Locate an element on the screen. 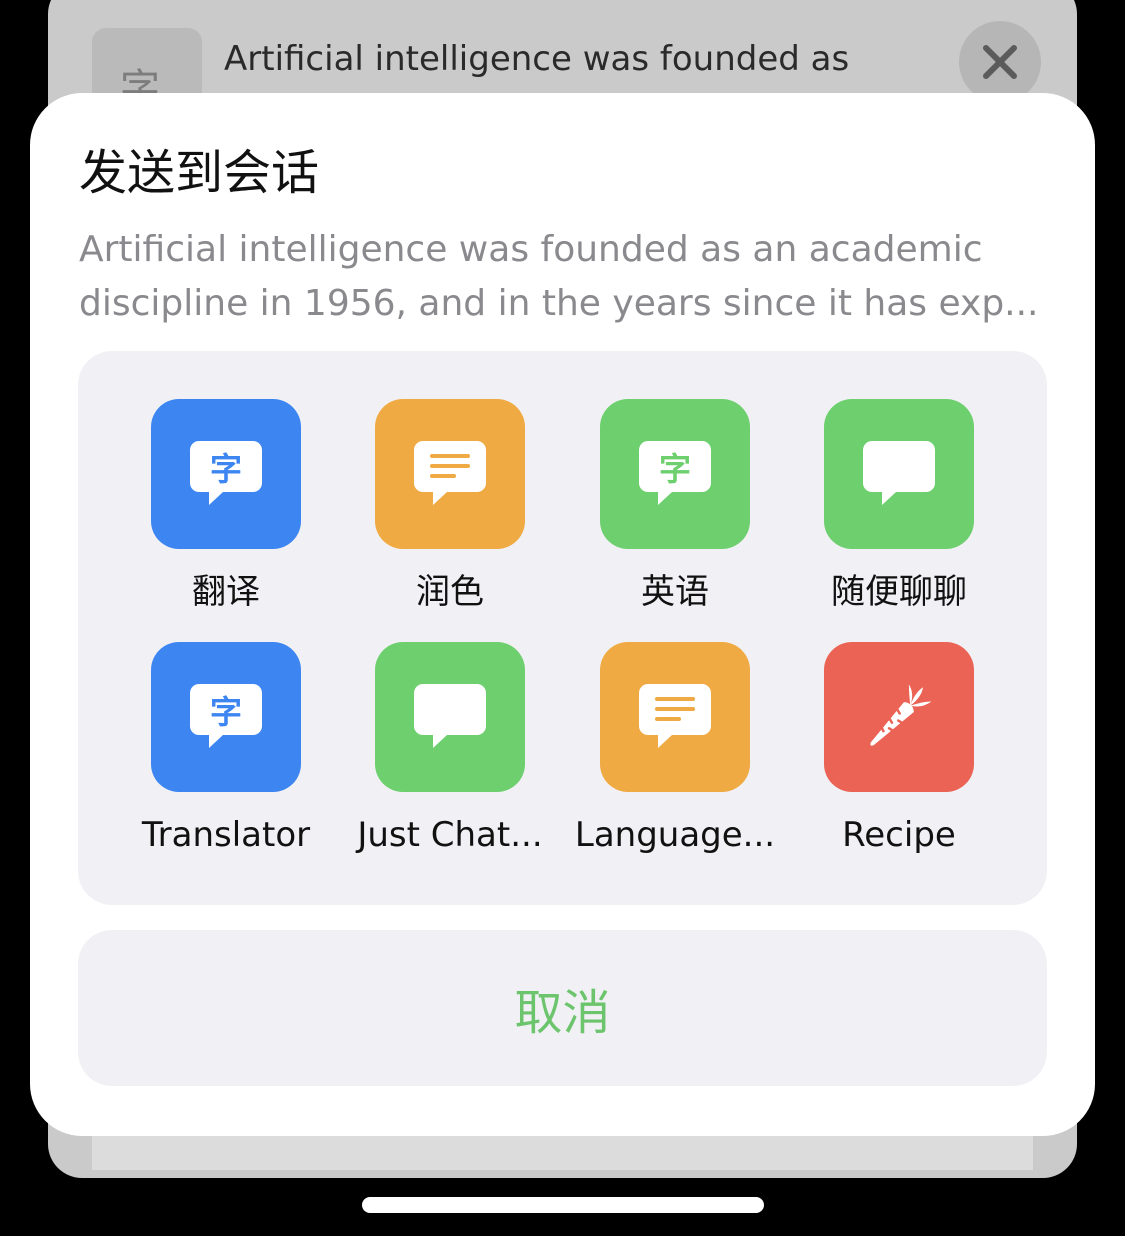  app-label: 润色 is located at coordinates (450, 592).